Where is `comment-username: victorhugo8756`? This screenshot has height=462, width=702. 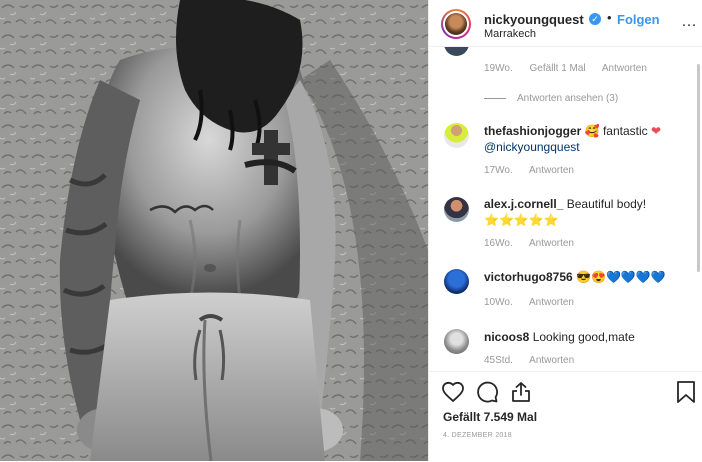
comment-username: victorhugo8756 is located at coordinates (528, 277).